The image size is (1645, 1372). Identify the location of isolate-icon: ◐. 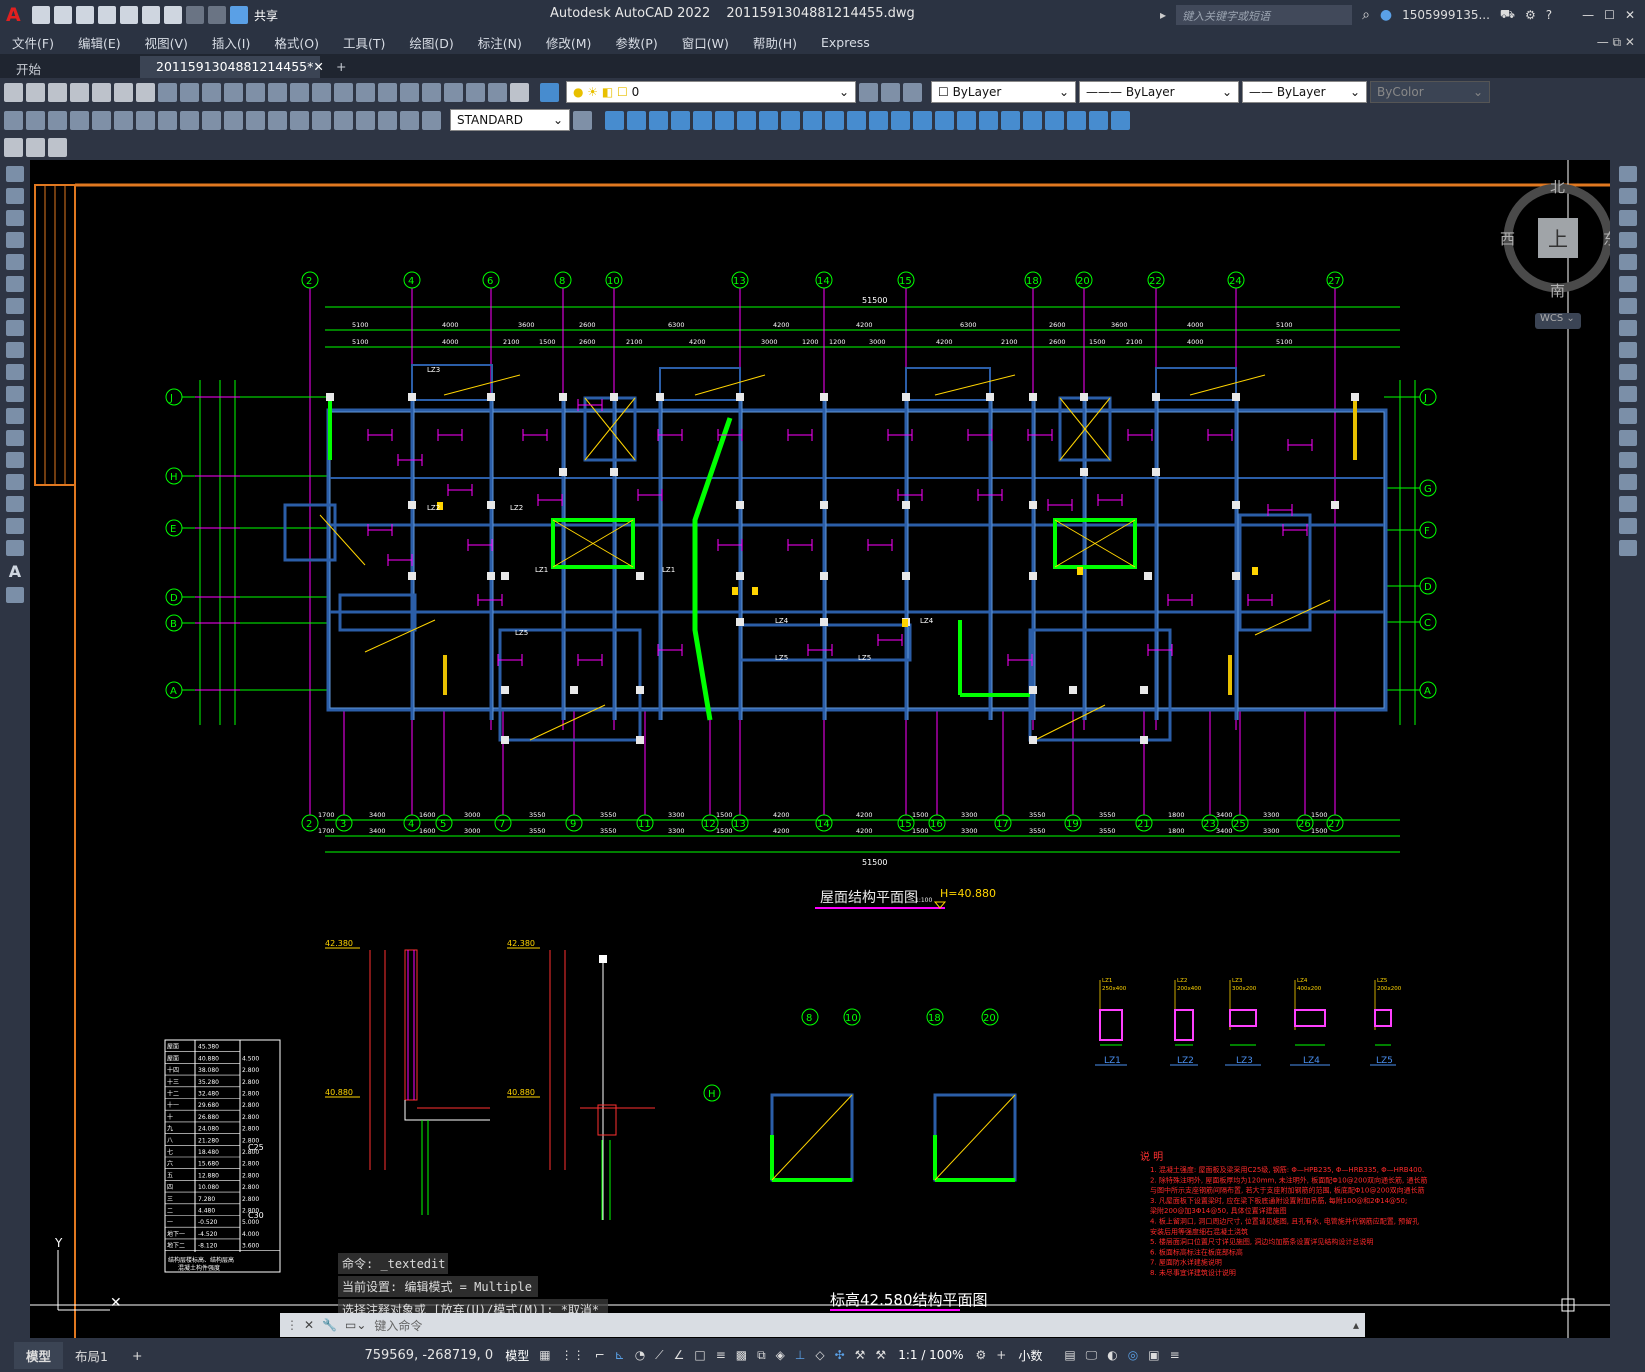
(1112, 1355).